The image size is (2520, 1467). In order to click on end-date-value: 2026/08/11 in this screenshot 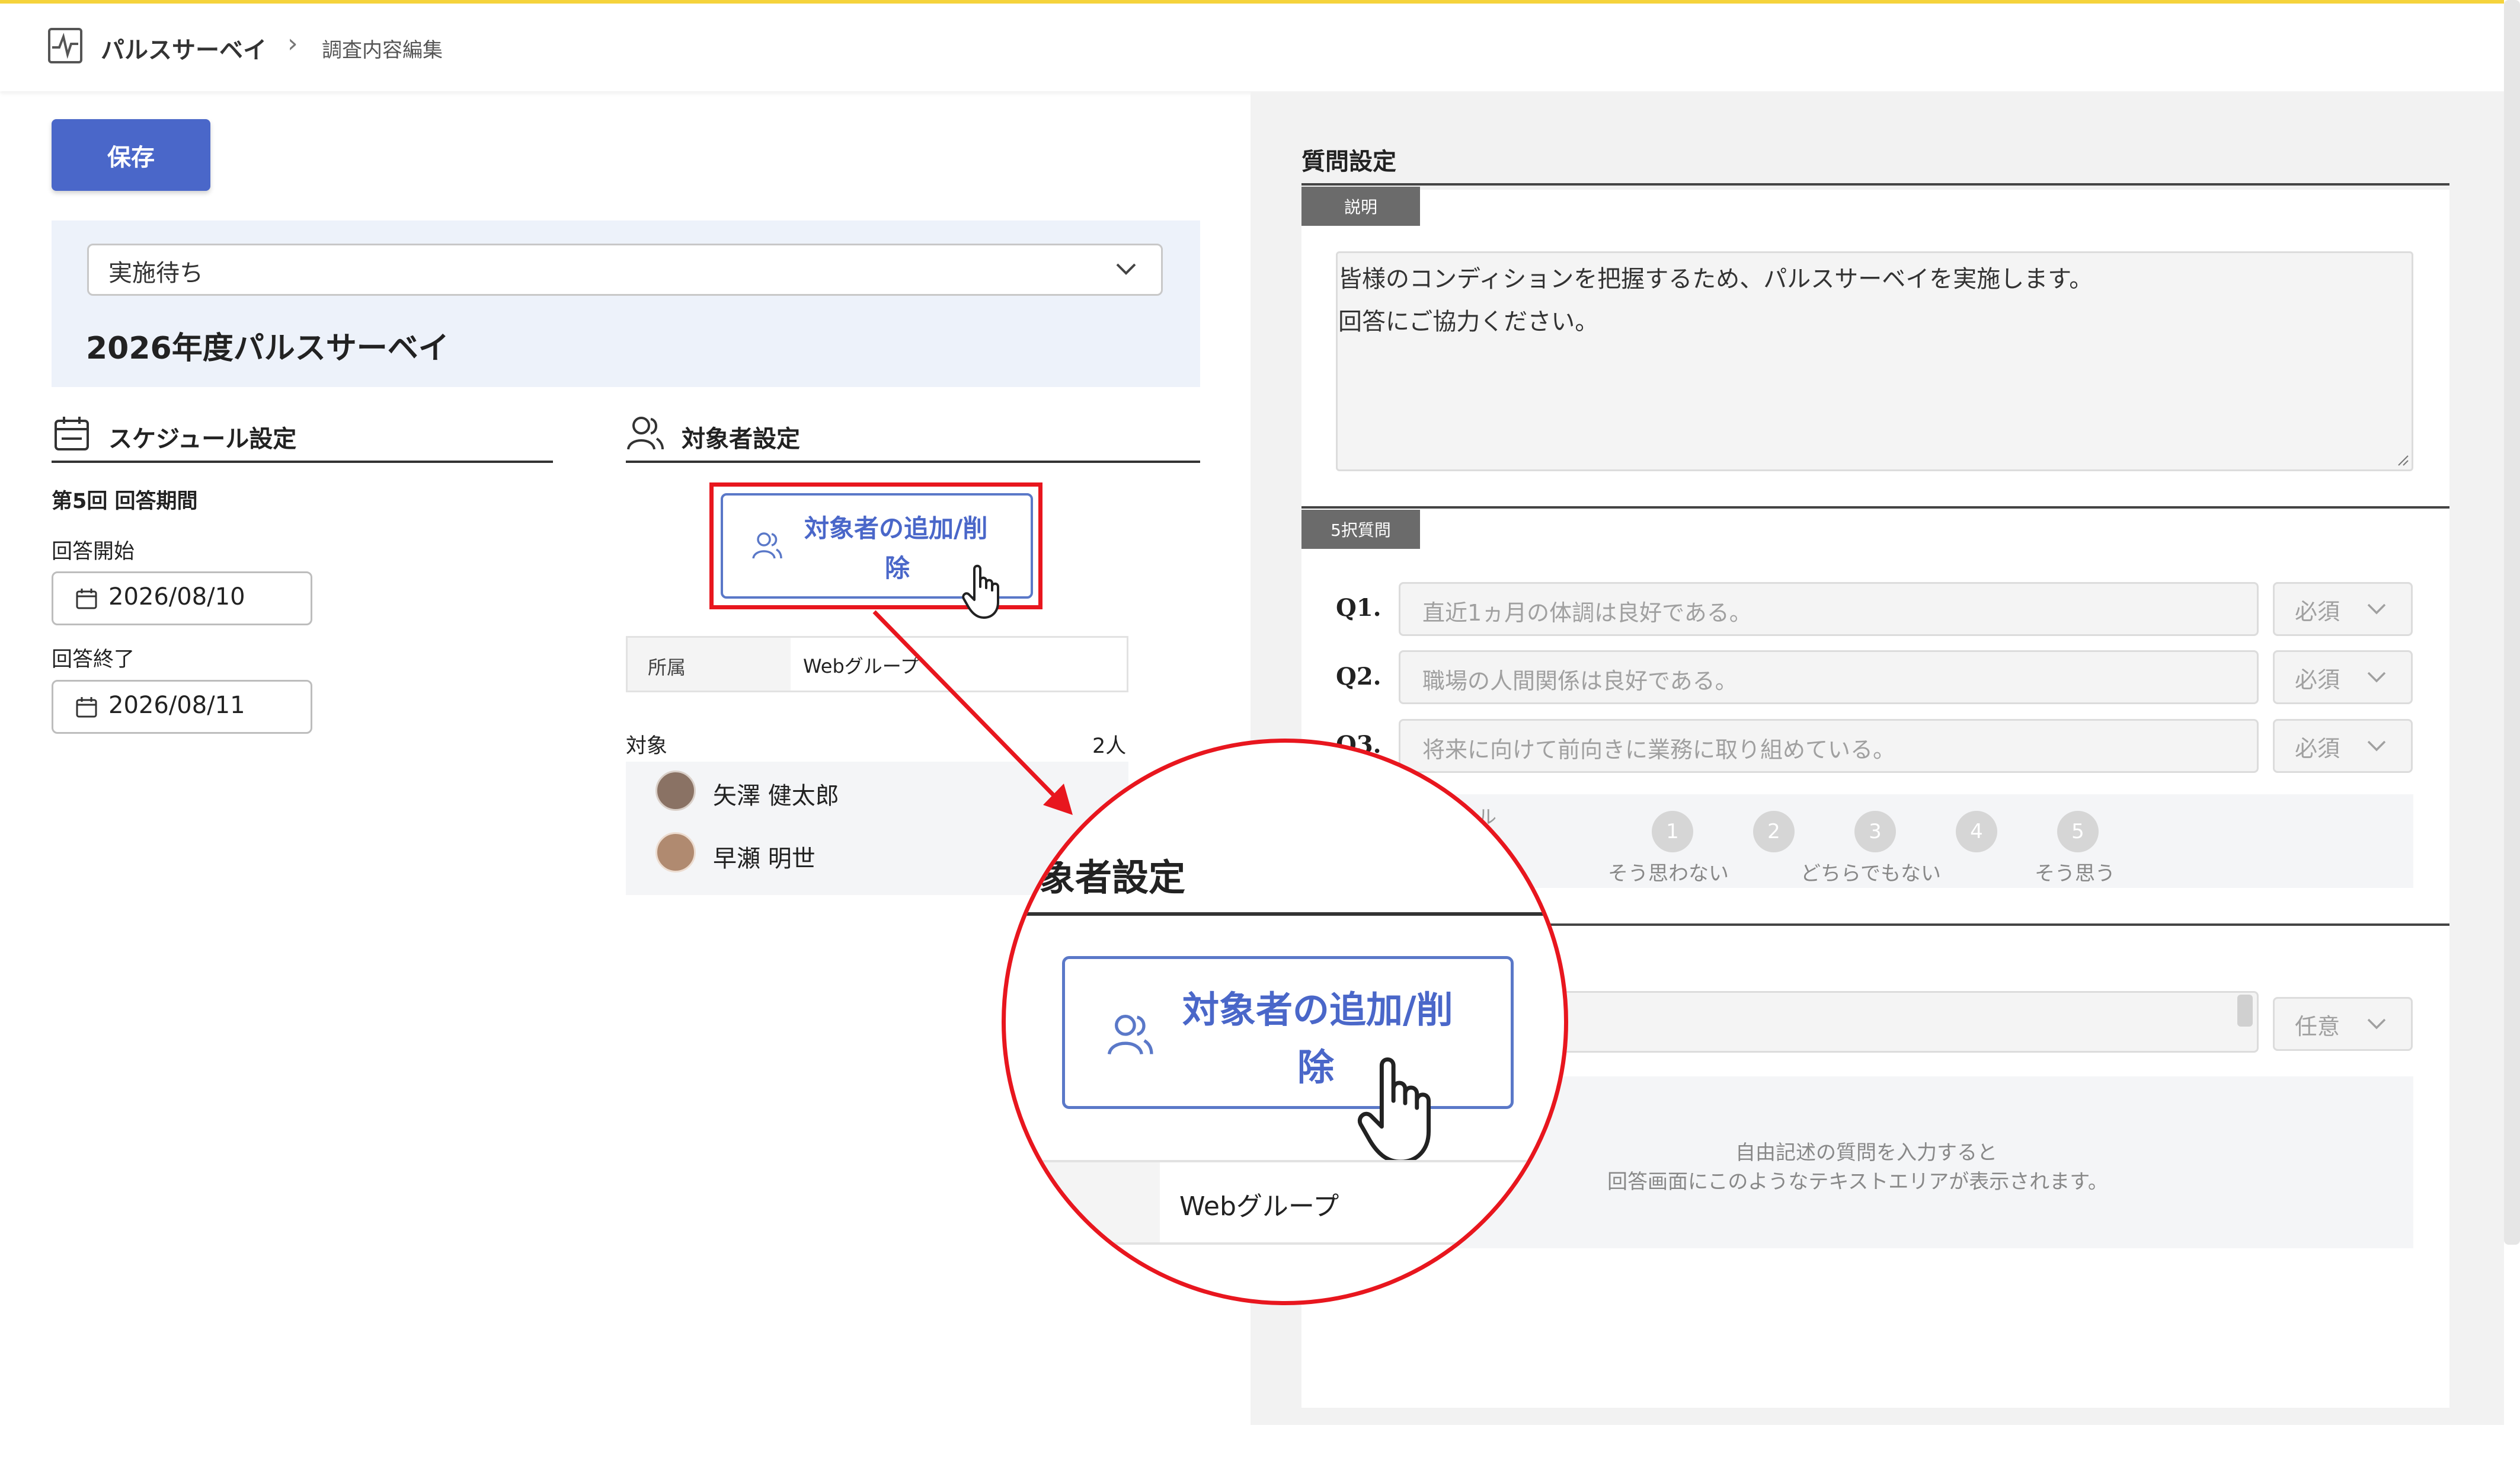, I will do `click(176, 705)`.